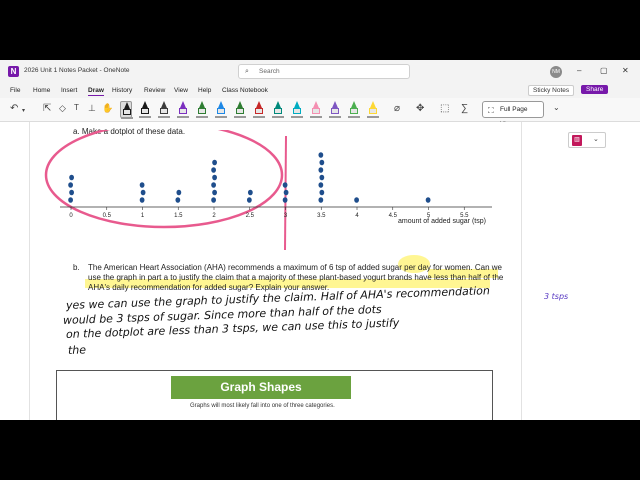 The image size is (640, 480). What do you see at coordinates (420, 108) in the screenshot?
I see `move-icon: ✥` at bounding box center [420, 108].